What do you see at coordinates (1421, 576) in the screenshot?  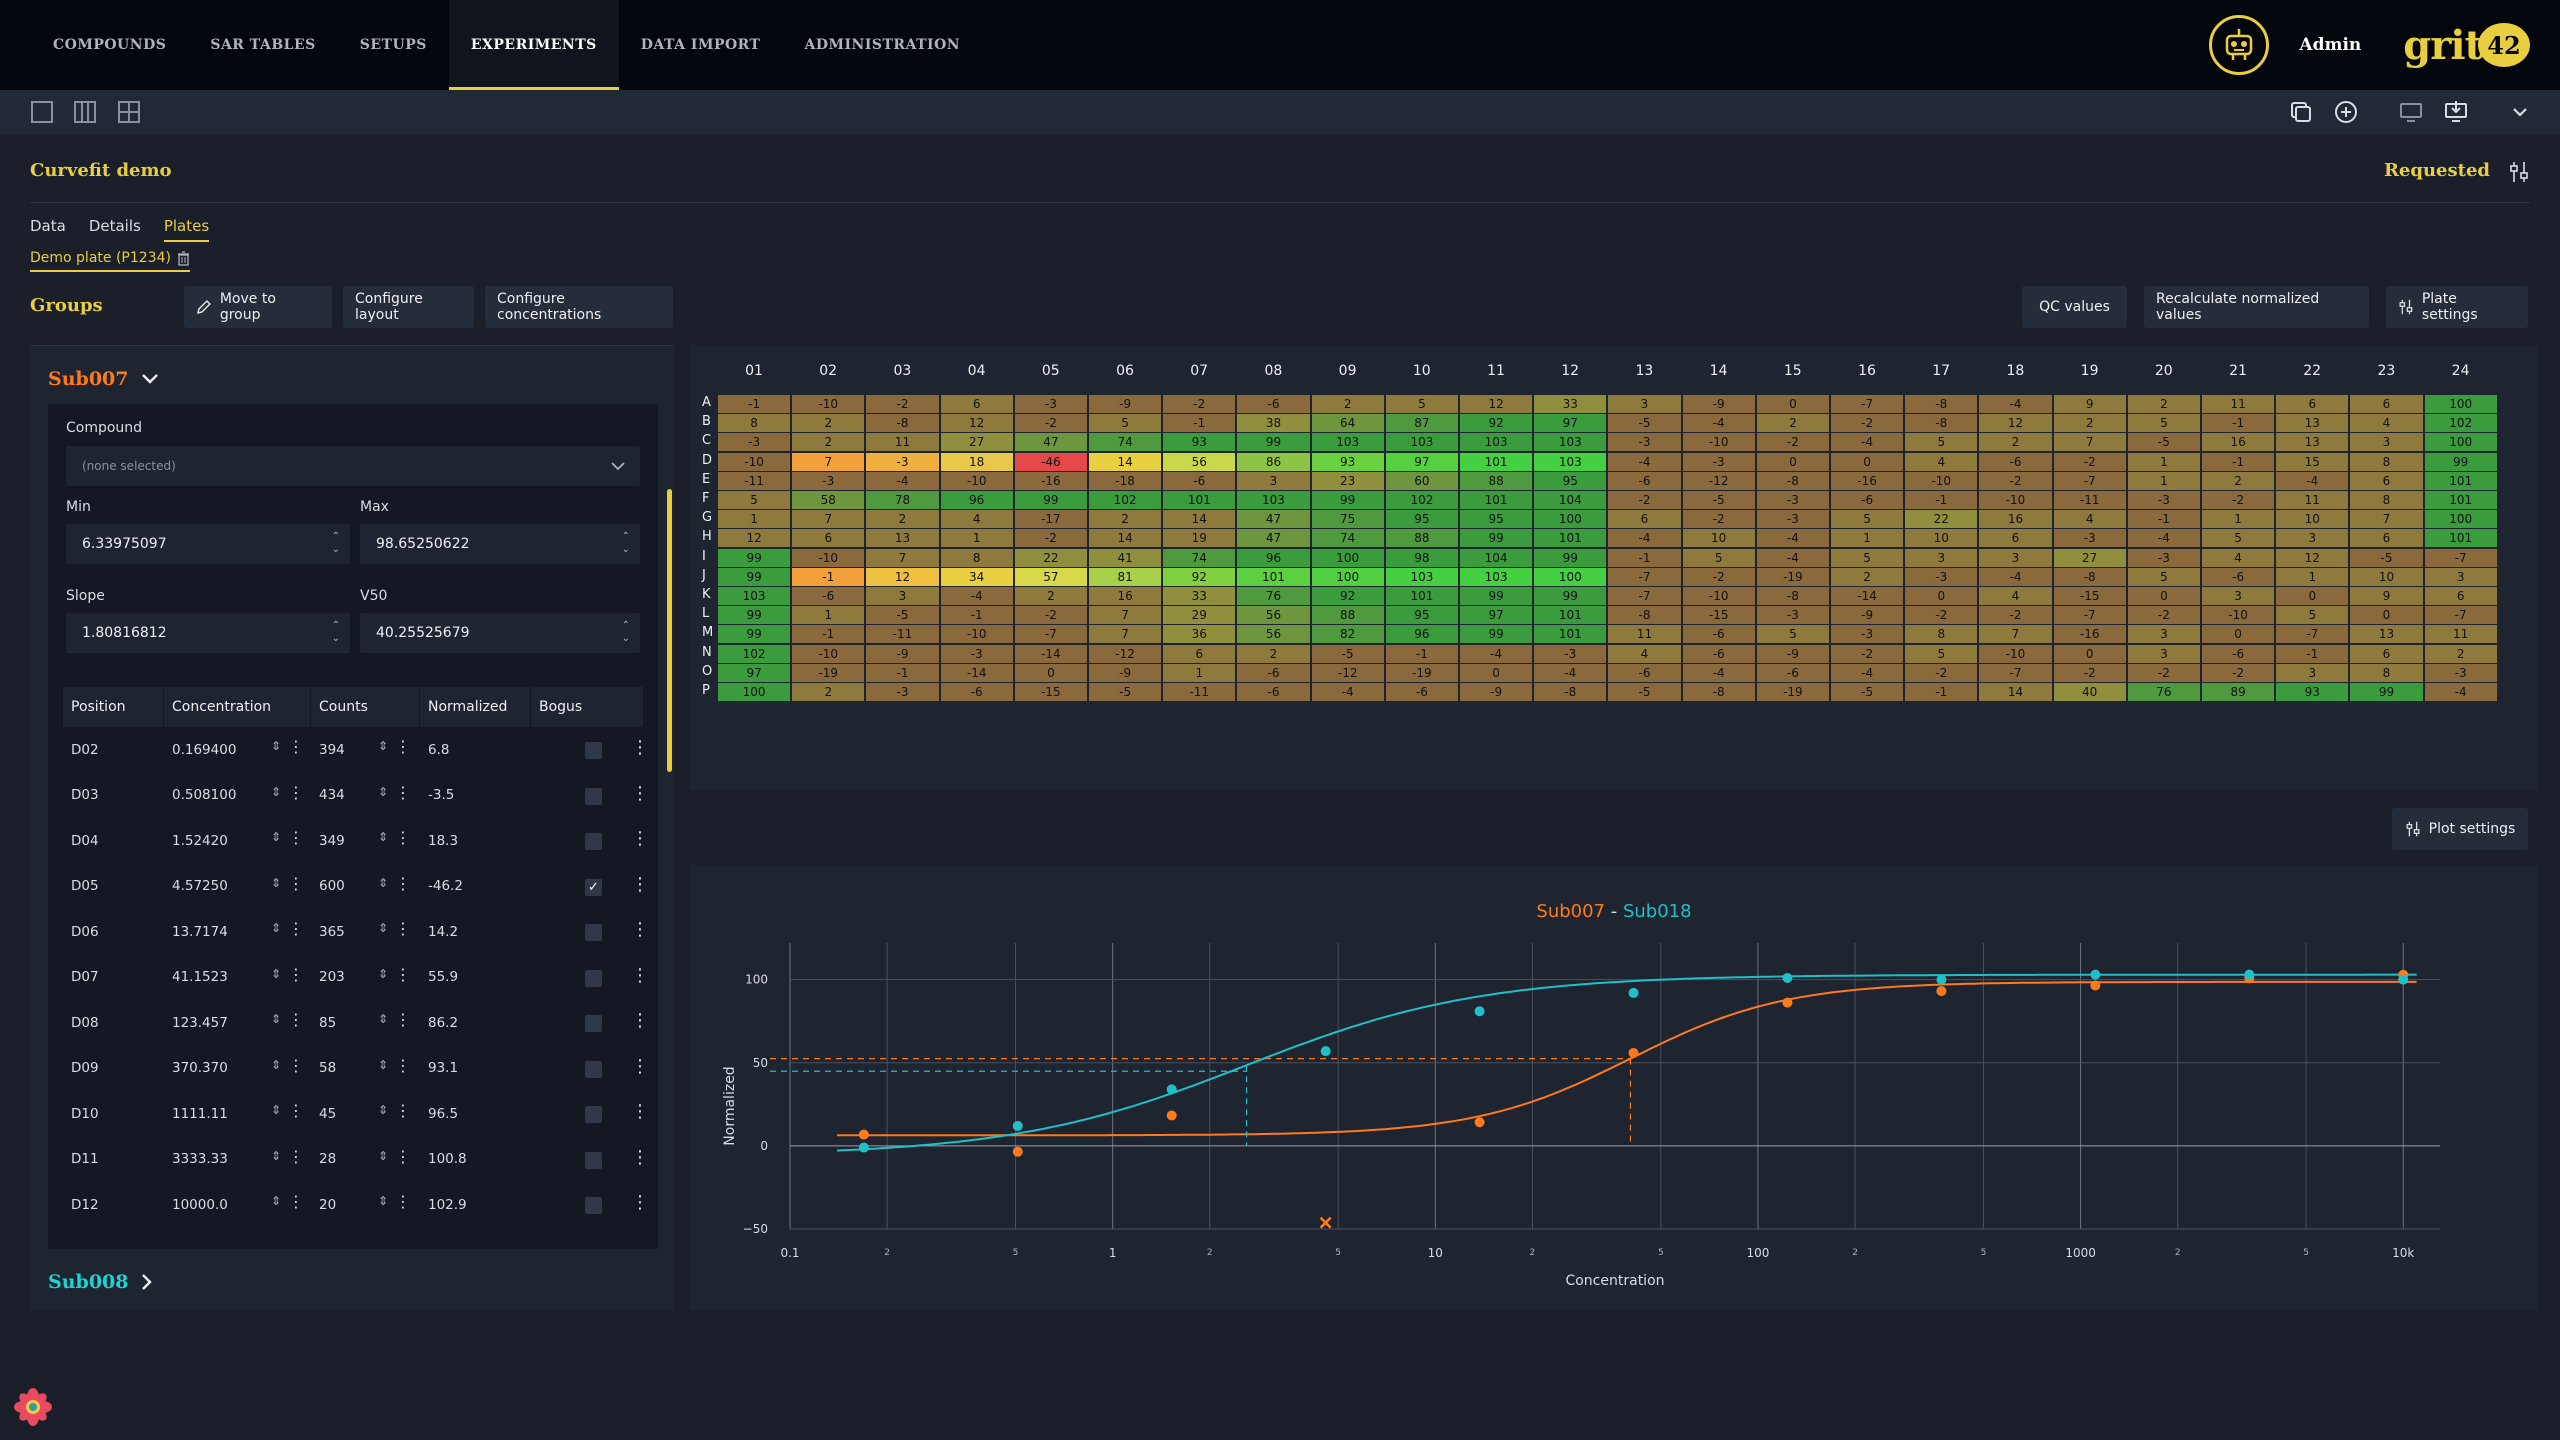 I see `heatmap-cell: 103` at bounding box center [1421, 576].